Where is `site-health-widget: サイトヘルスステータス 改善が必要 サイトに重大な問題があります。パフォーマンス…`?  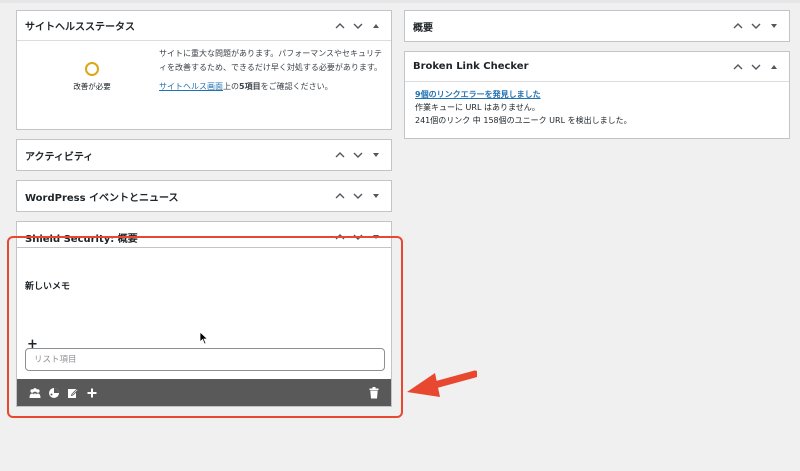
site-health-widget: サイトヘルスステータス 改善が必要 サイトに重大な問題があります。パフォーマンス… is located at coordinates (204, 70).